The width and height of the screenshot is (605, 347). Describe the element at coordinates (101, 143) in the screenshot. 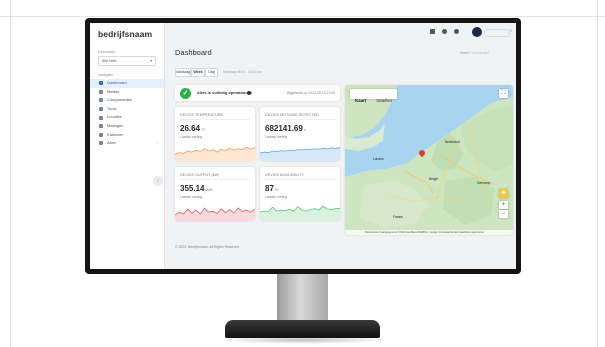

I see `list-icon` at that location.